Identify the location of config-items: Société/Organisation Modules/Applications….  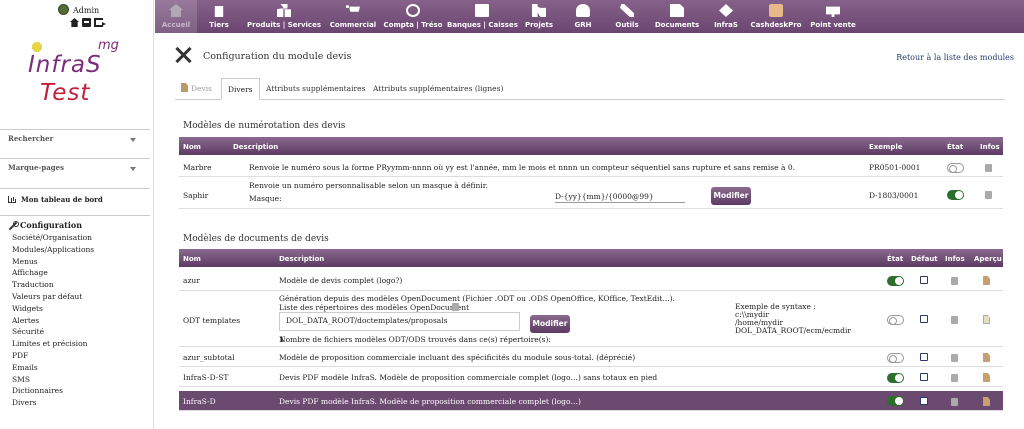
(75, 320).